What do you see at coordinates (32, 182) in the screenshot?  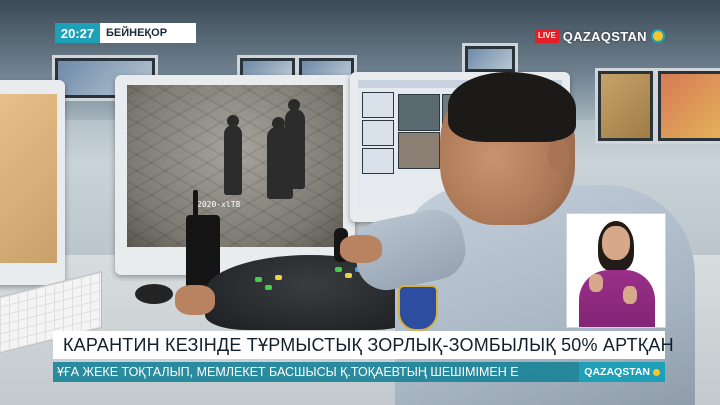 I see `left-monitor` at bounding box center [32, 182].